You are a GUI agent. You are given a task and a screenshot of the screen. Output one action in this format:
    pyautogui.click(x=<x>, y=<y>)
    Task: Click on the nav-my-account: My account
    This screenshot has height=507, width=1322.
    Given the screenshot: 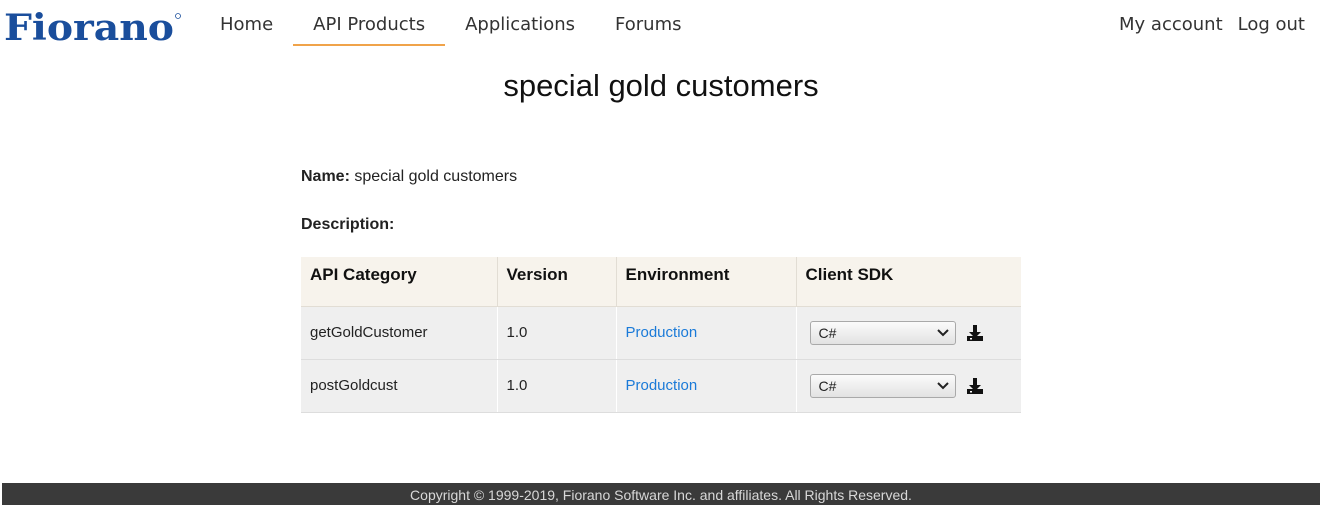 What is the action you would take?
    pyautogui.click(x=1163, y=23)
    